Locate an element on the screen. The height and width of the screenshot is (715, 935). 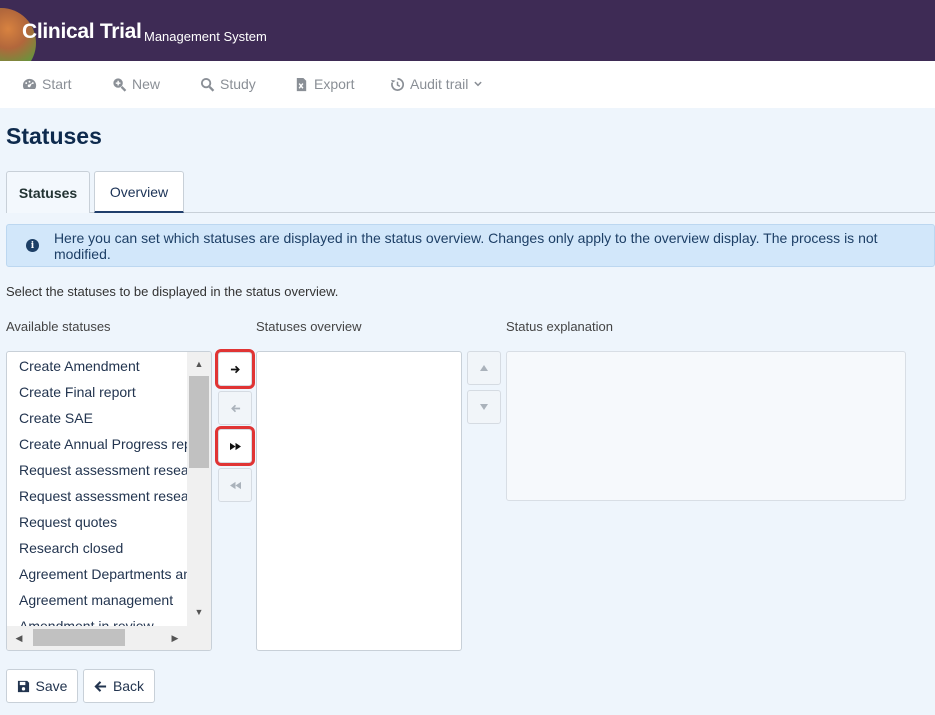
nav-export: Export is located at coordinates (324, 84).